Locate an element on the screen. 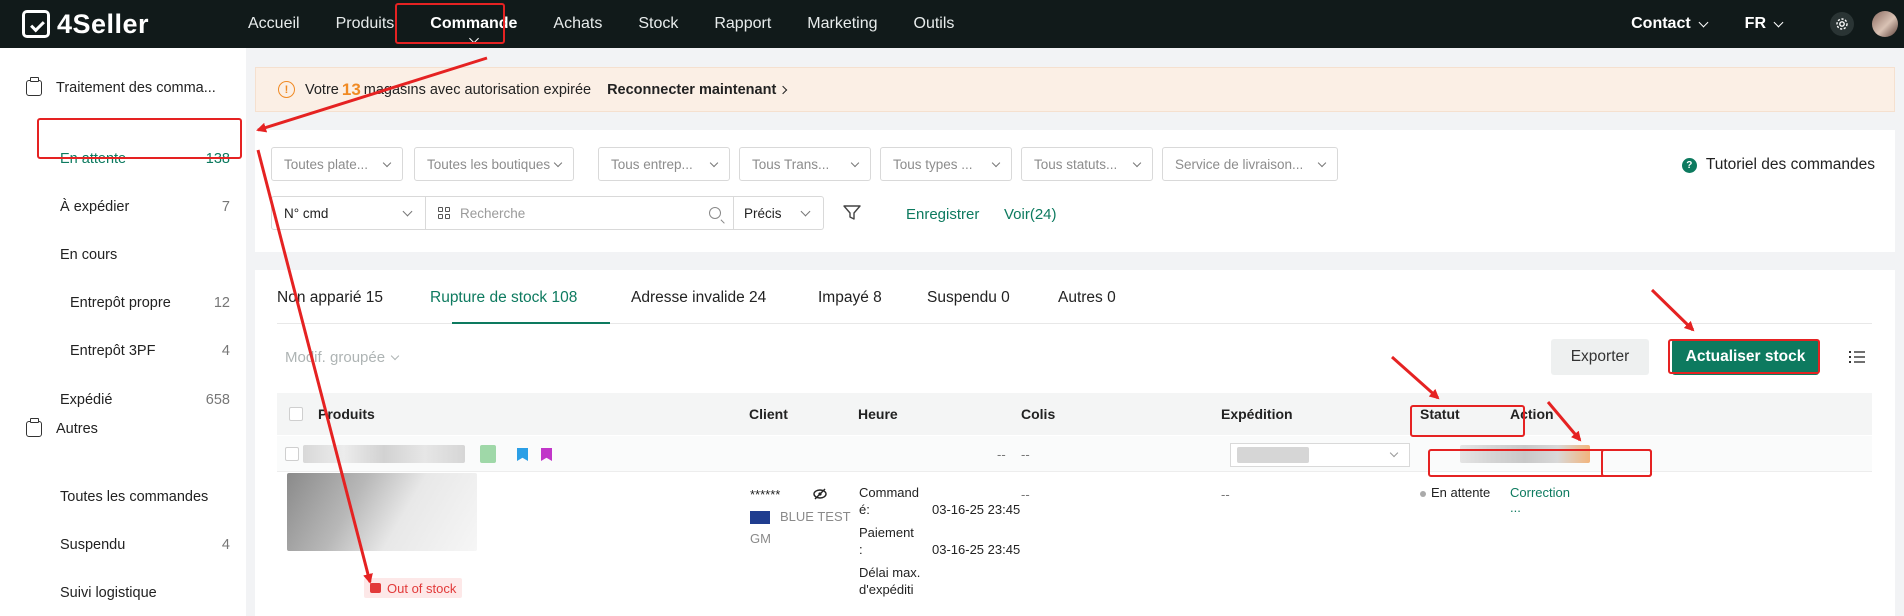 The height and width of the screenshot is (616, 1904). nav-rapport: Rapport is located at coordinates (742, 24).